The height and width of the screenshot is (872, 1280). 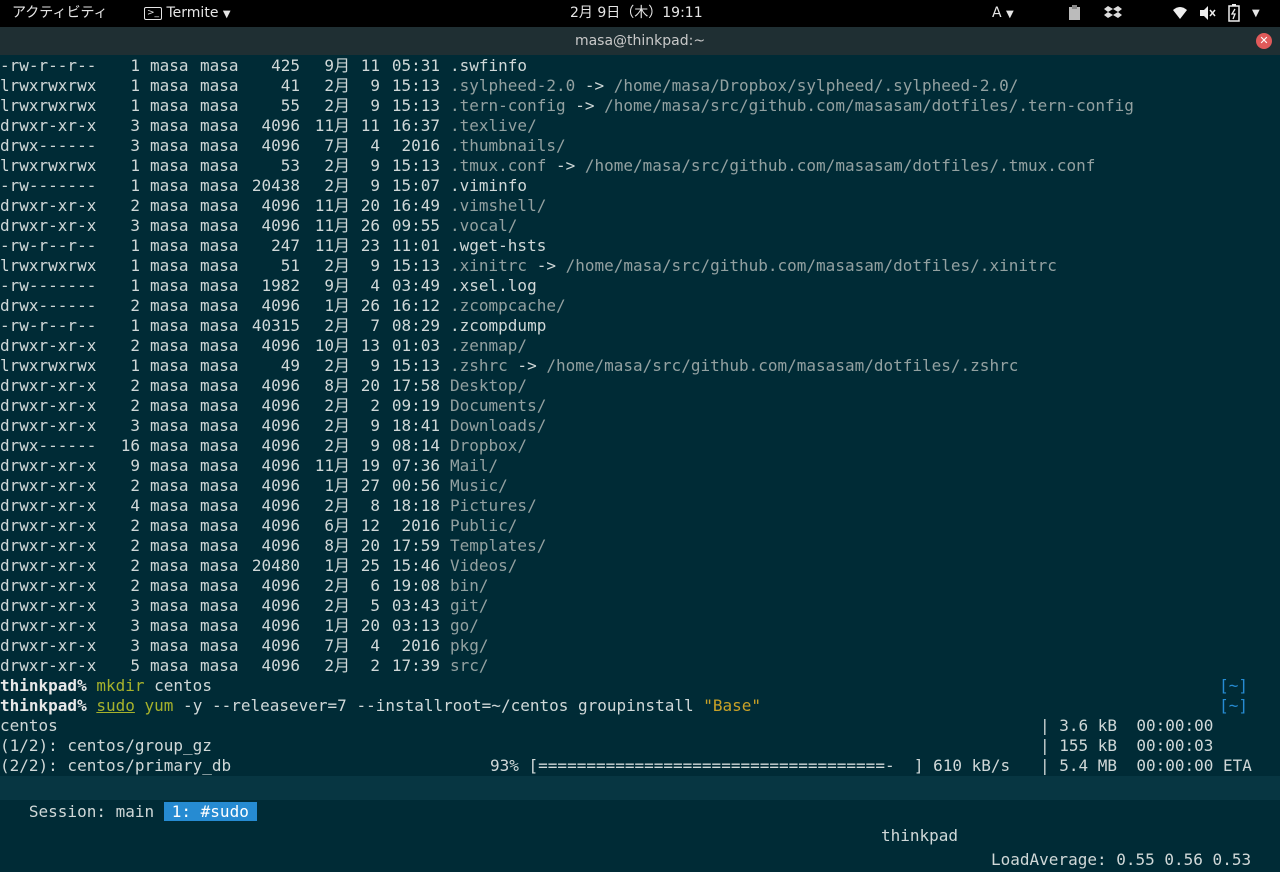 I want to click on listing-name: Public/, so click(x=483, y=526).